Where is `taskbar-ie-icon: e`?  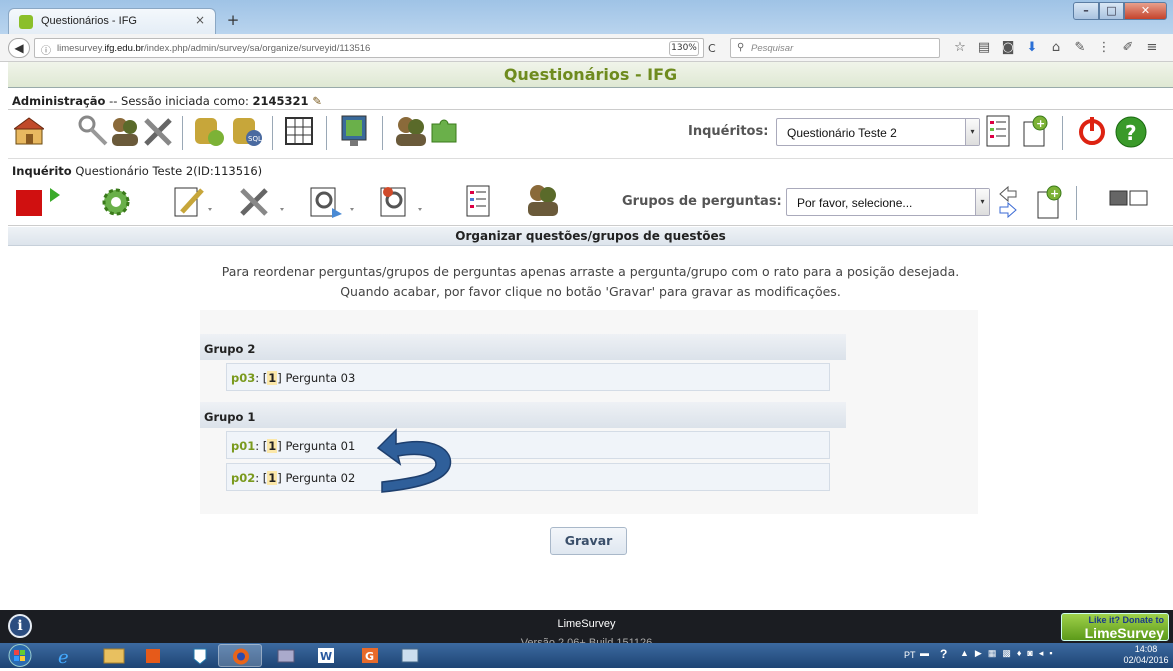
taskbar-ie-icon: e is located at coordinates (66, 656).